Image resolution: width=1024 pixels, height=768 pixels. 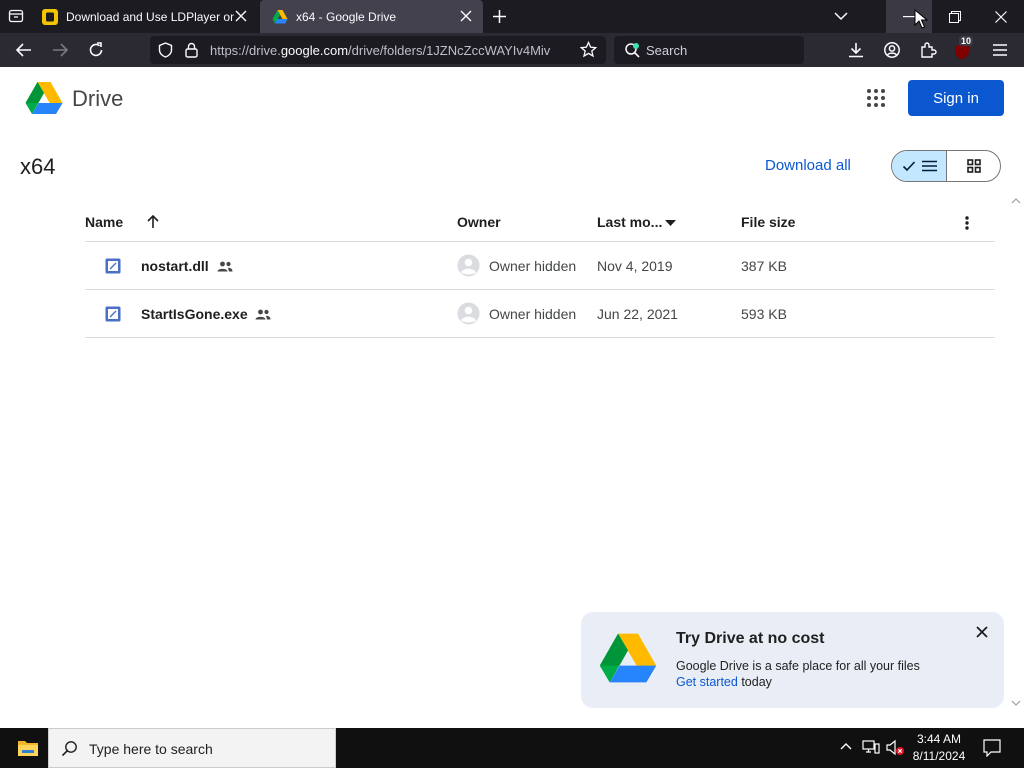 What do you see at coordinates (1001, 17) in the screenshot?
I see `close-window-icon` at bounding box center [1001, 17].